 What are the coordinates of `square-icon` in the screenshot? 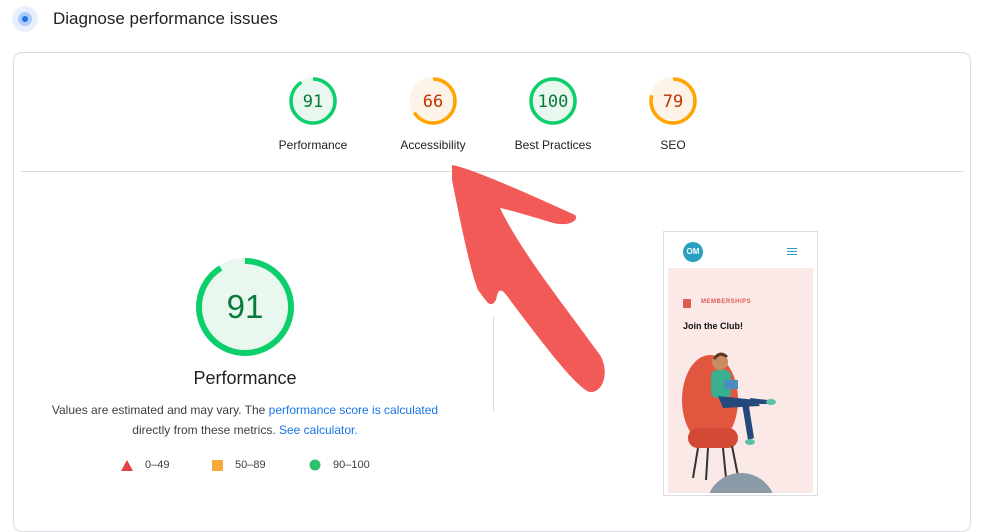 It's located at (217, 465).